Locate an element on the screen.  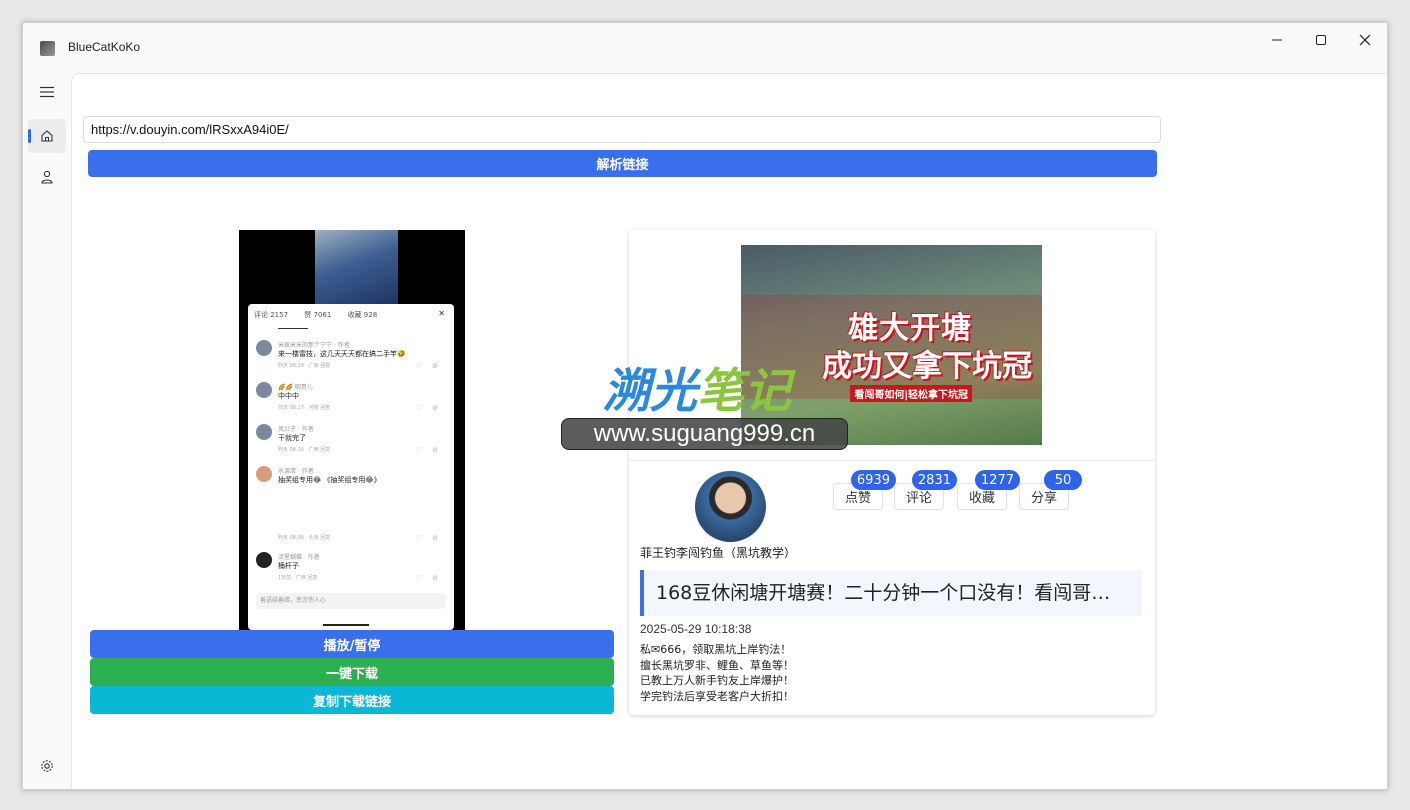
active-indicator is located at coordinates (29, 136).